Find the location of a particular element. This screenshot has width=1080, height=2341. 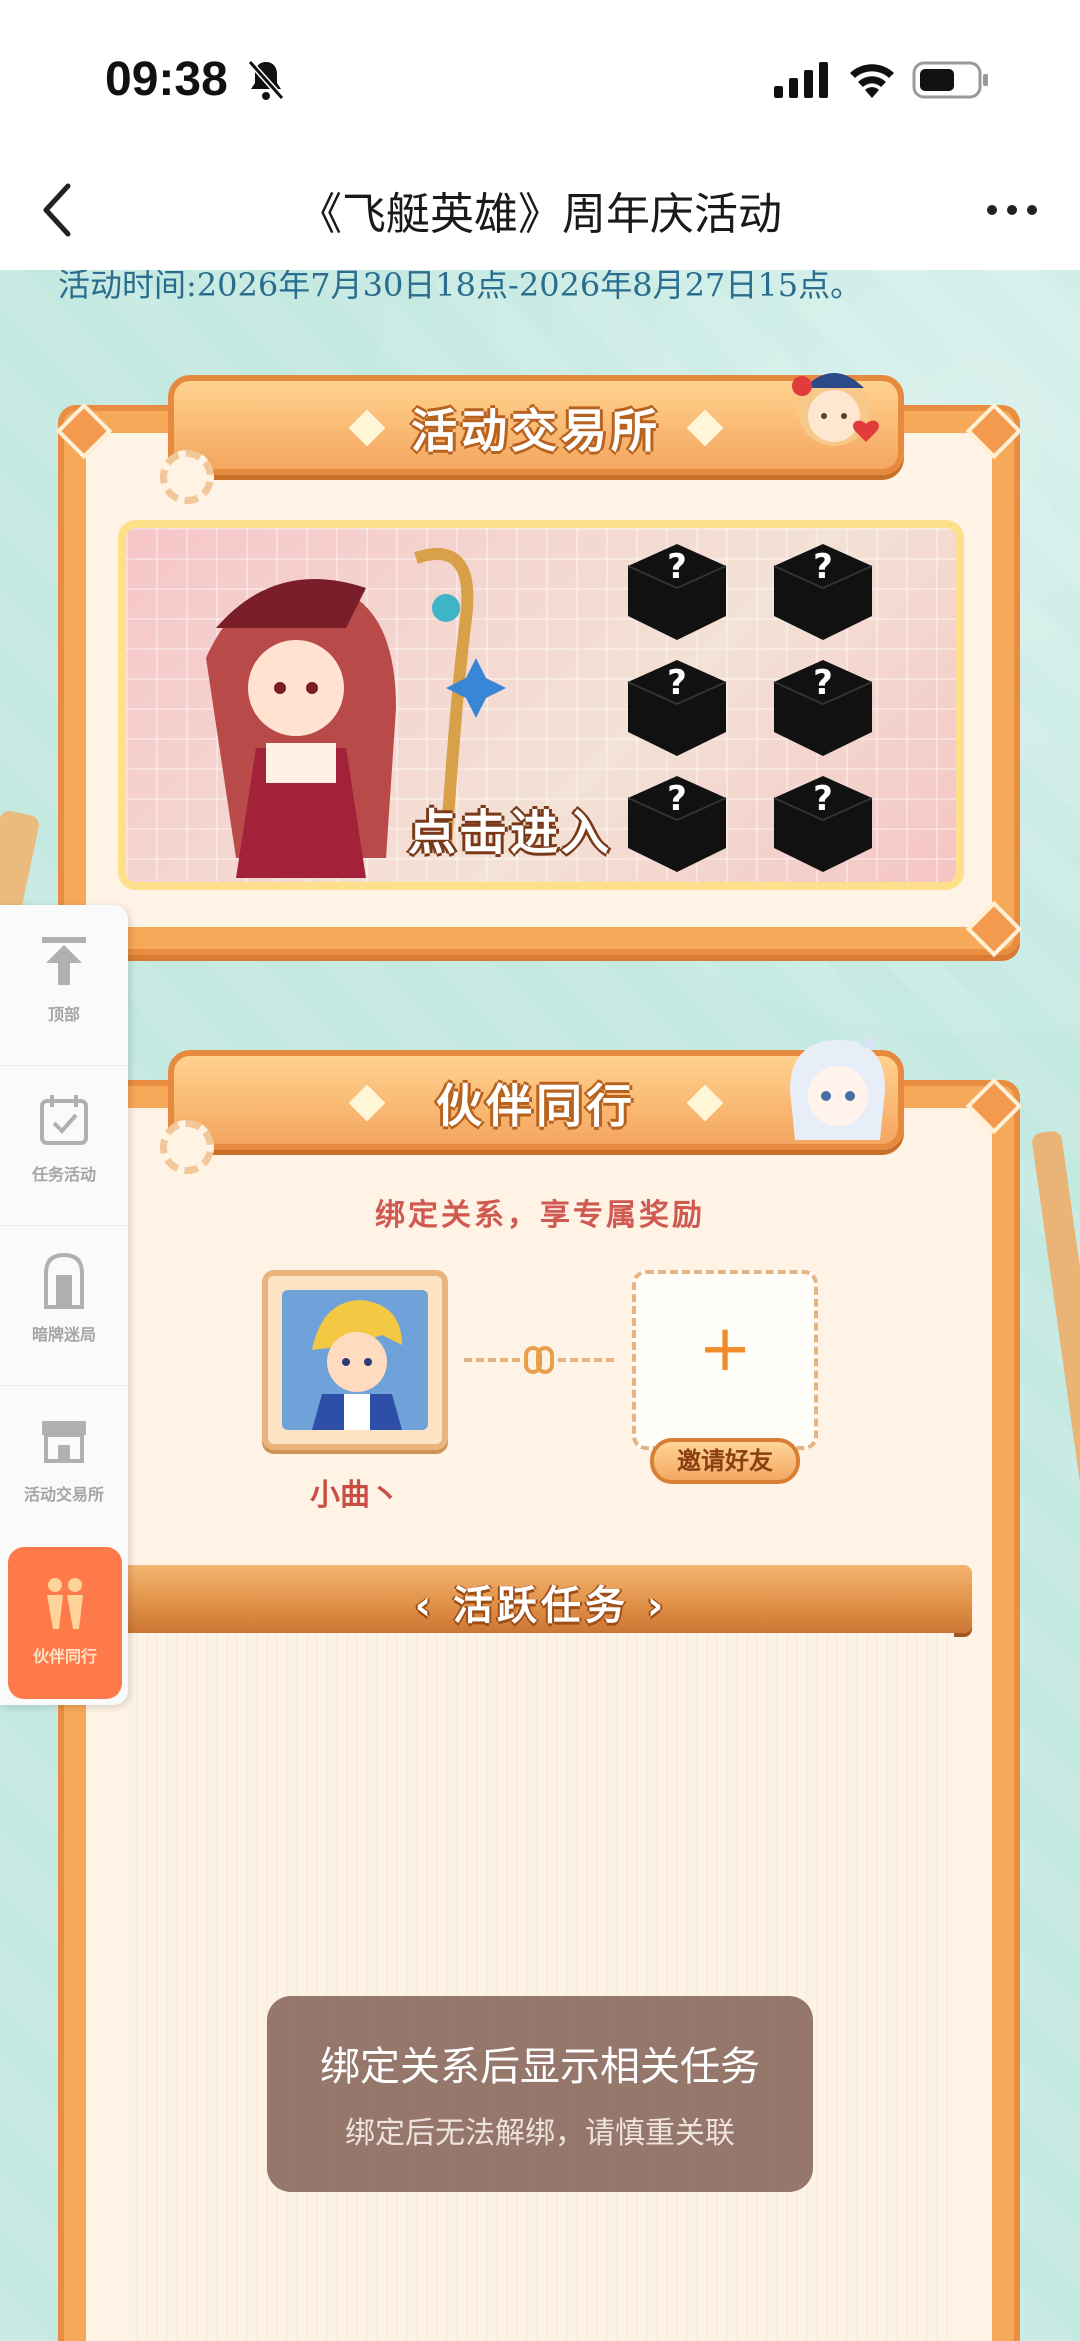

chevron-right-icon: › is located at coordinates (648, 1606).